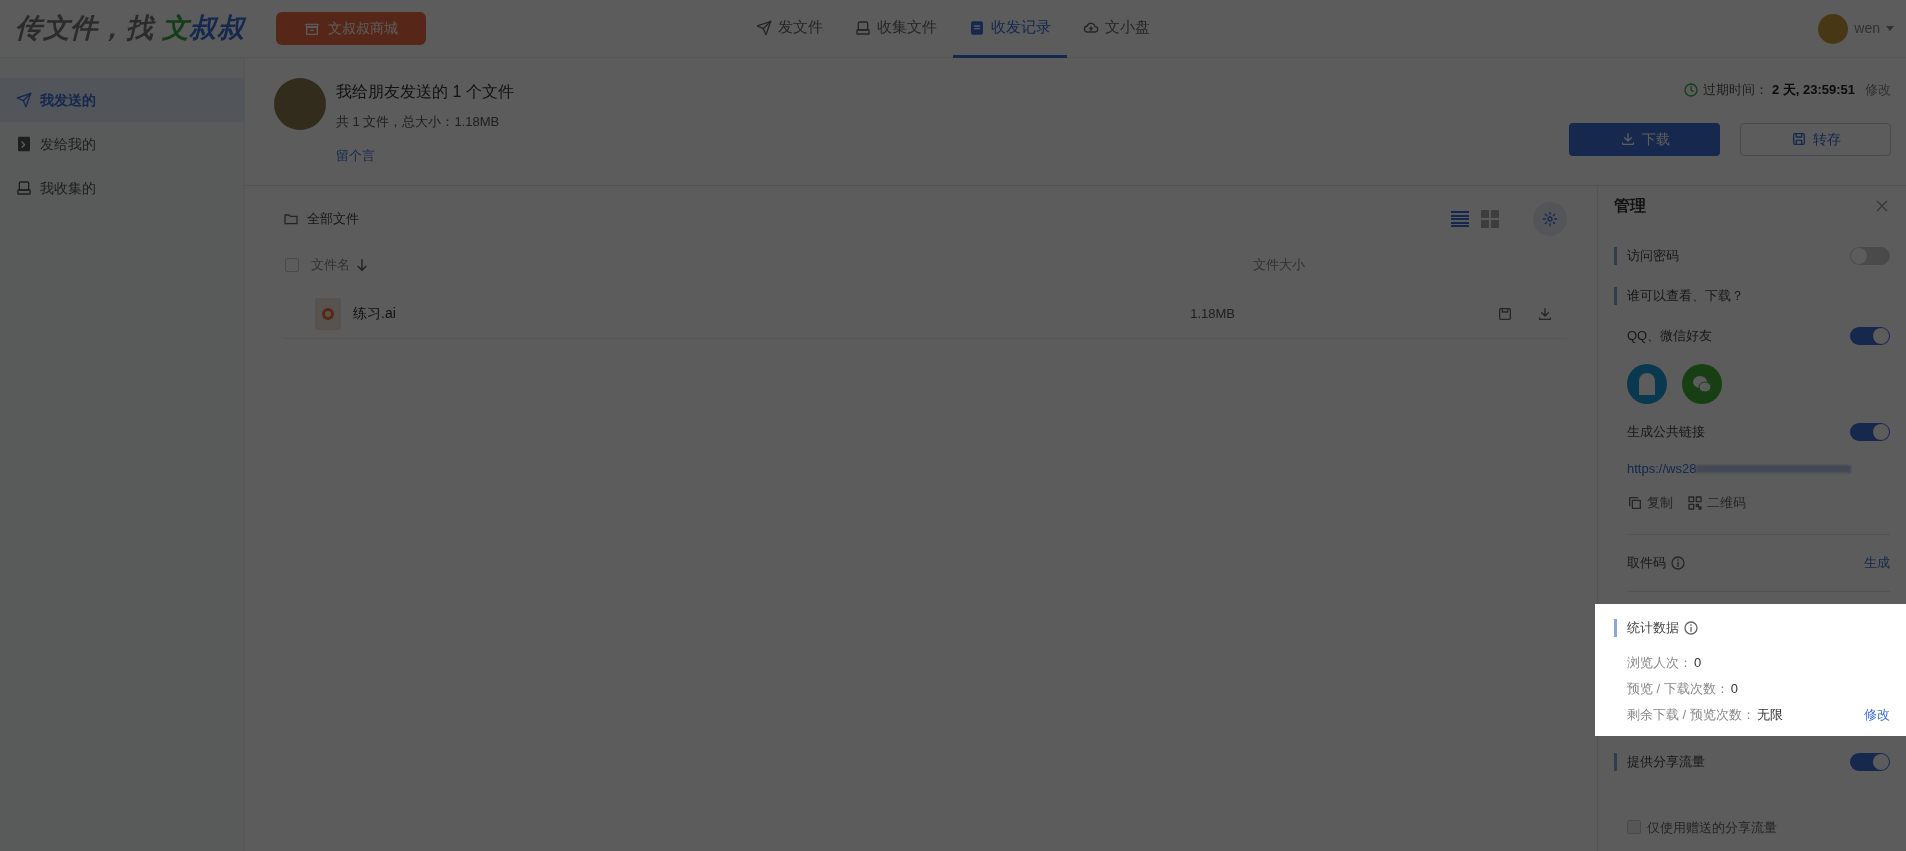 The width and height of the screenshot is (1906, 851). Describe the element at coordinates (1653, 628) in the screenshot. I see `section-title: 统计数据` at that location.